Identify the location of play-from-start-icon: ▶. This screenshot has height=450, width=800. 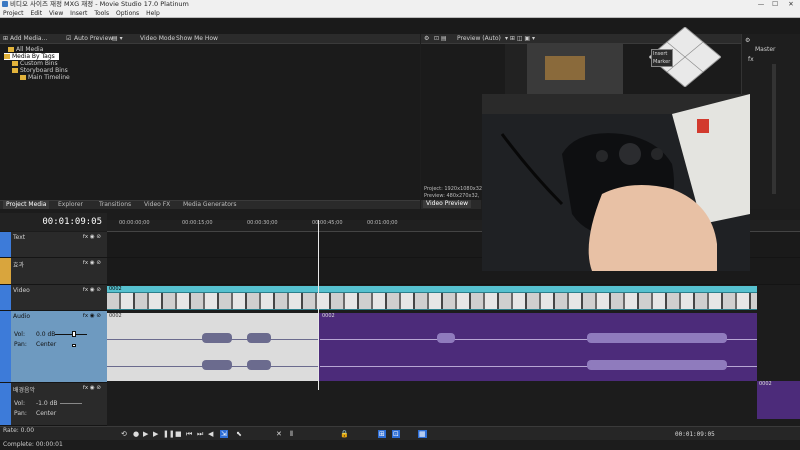
(145, 434).